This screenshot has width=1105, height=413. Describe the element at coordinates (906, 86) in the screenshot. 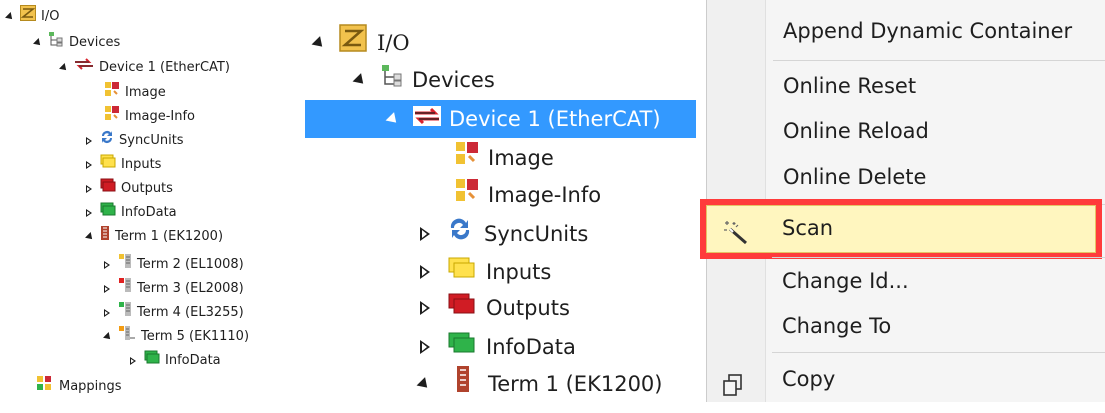

I see `menu-item-online-reset: Online Reset` at that location.